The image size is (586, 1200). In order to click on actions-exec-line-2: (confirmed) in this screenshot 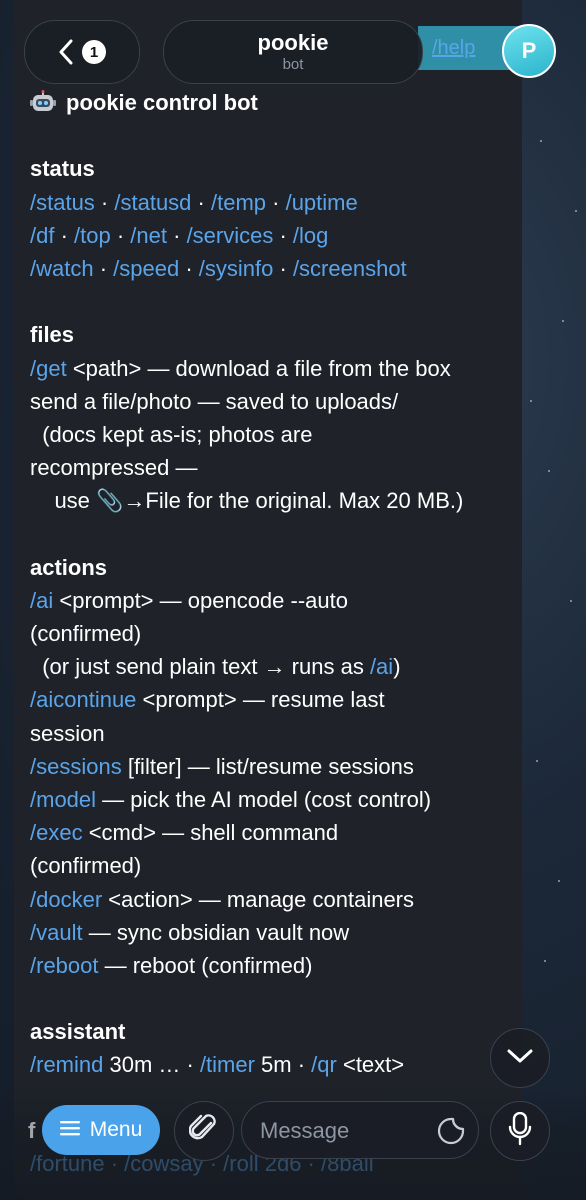, I will do `click(86, 866)`.